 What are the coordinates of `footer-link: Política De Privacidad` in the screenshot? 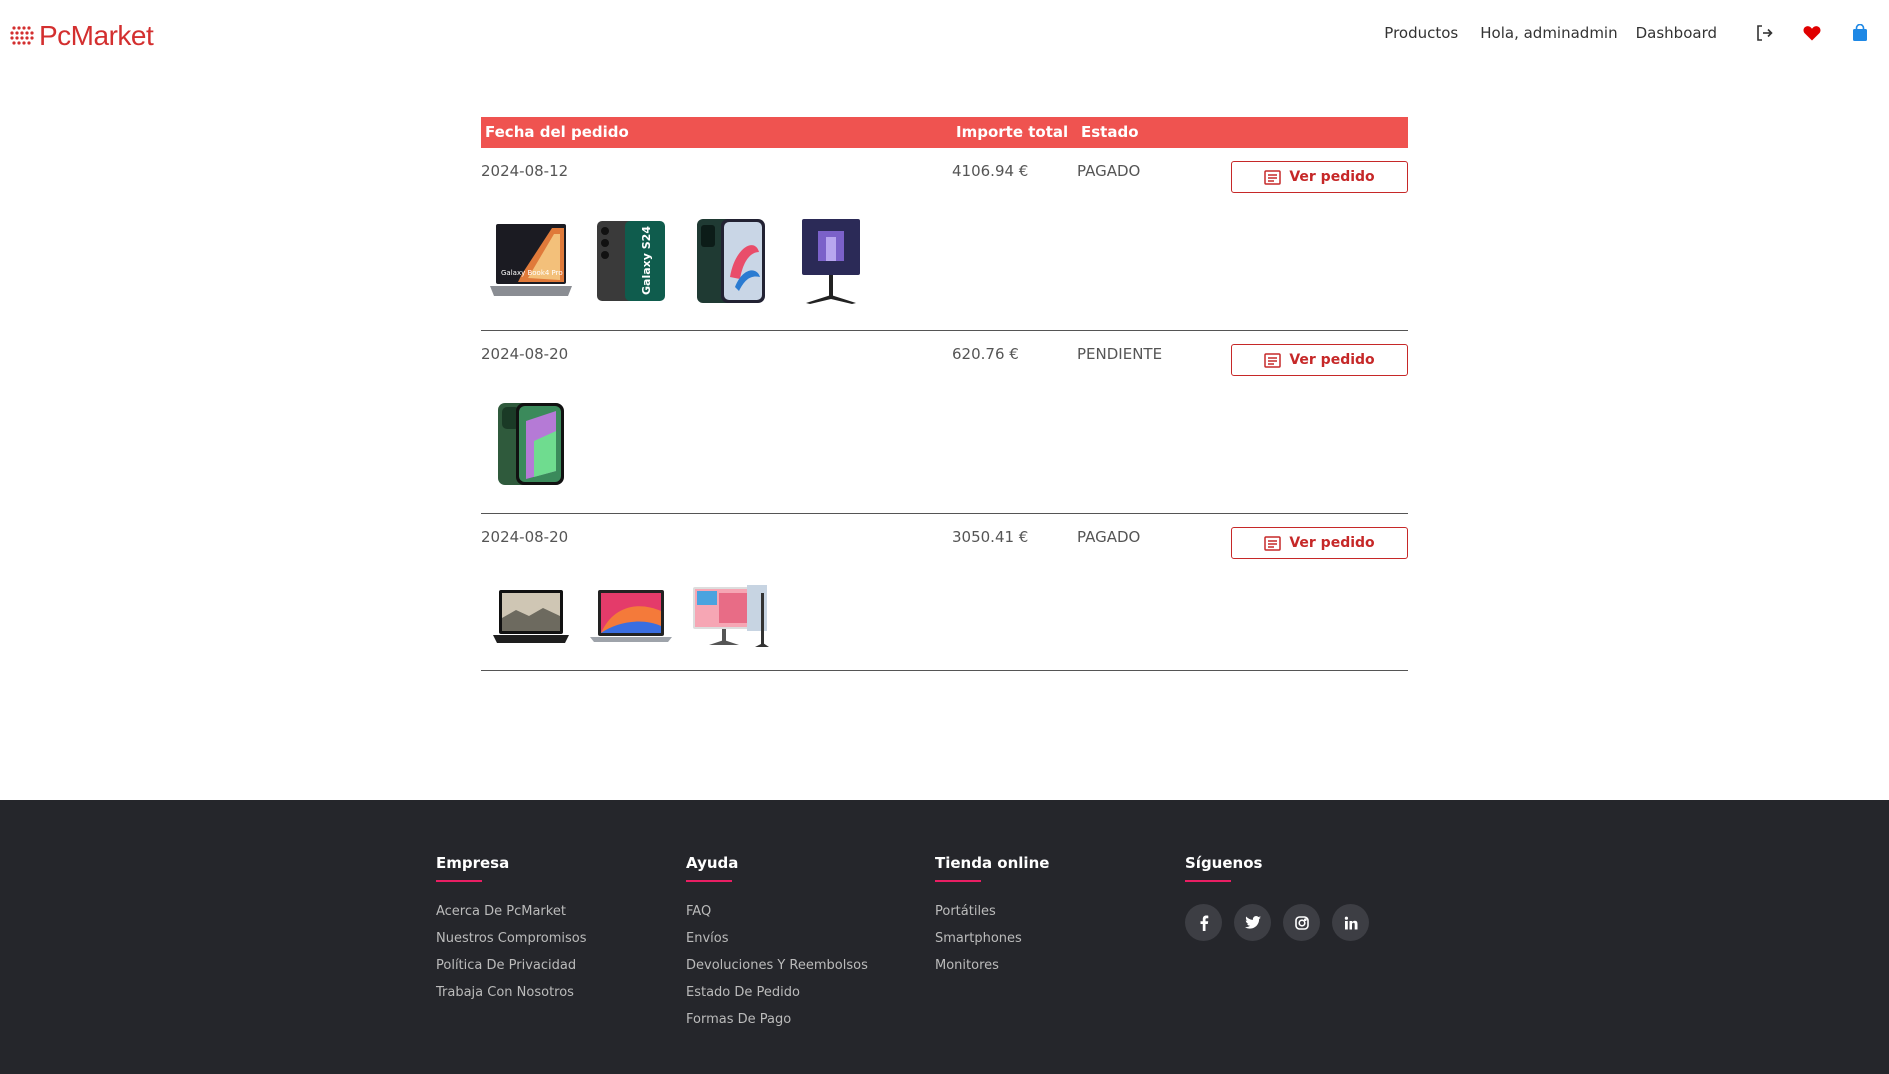 It's located at (511, 965).